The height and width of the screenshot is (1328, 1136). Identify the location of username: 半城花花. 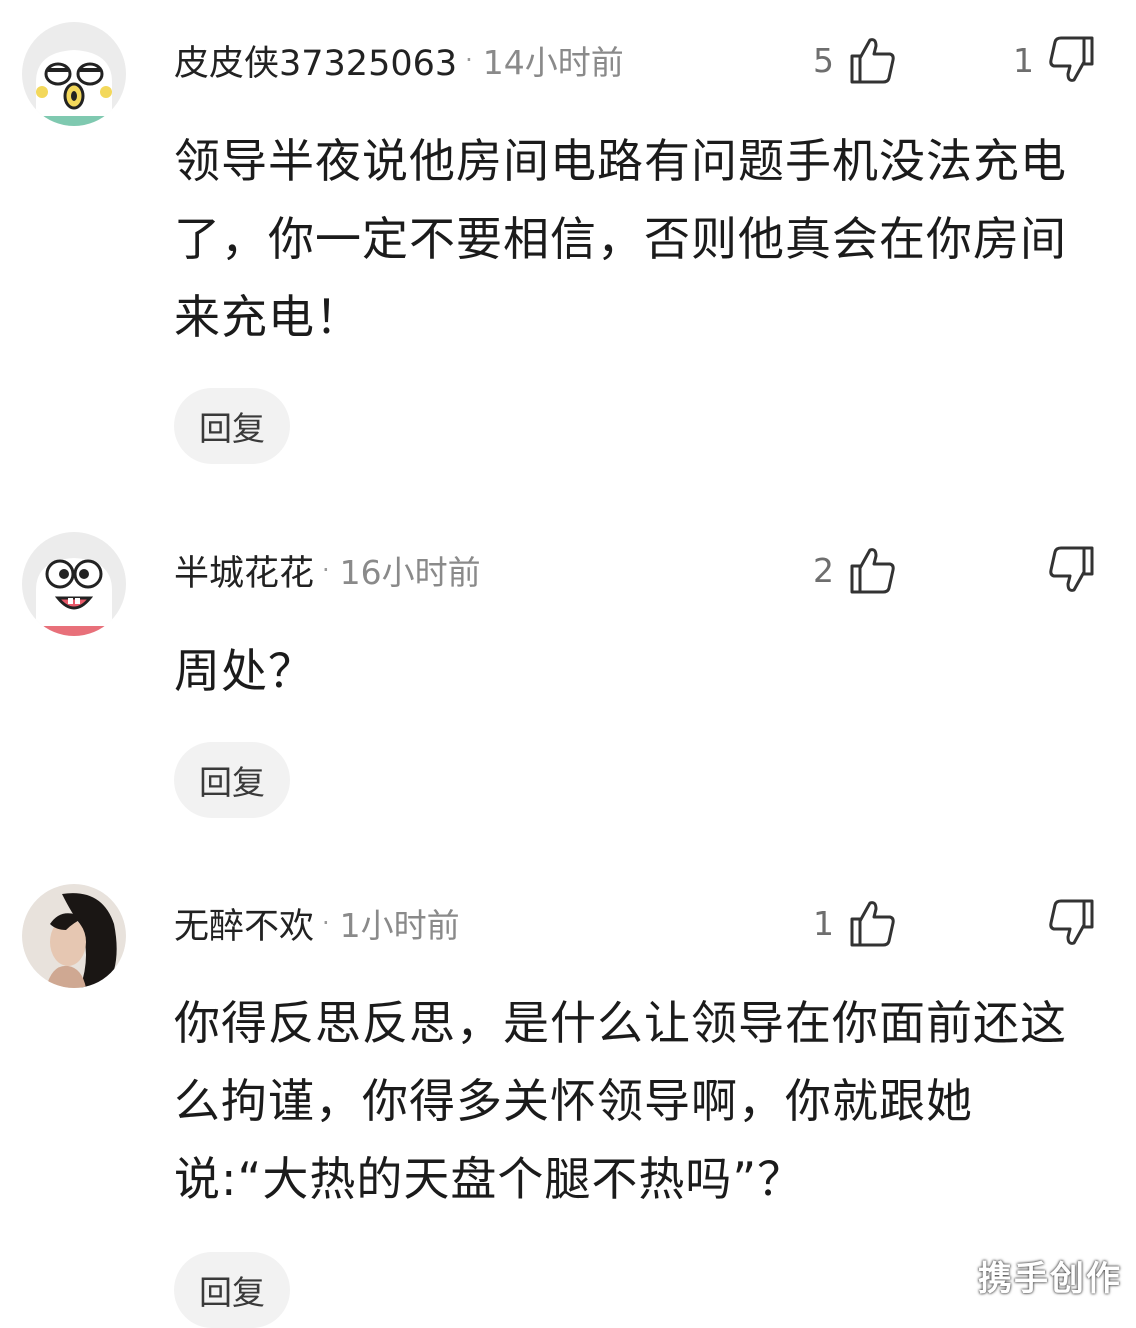
(244, 570).